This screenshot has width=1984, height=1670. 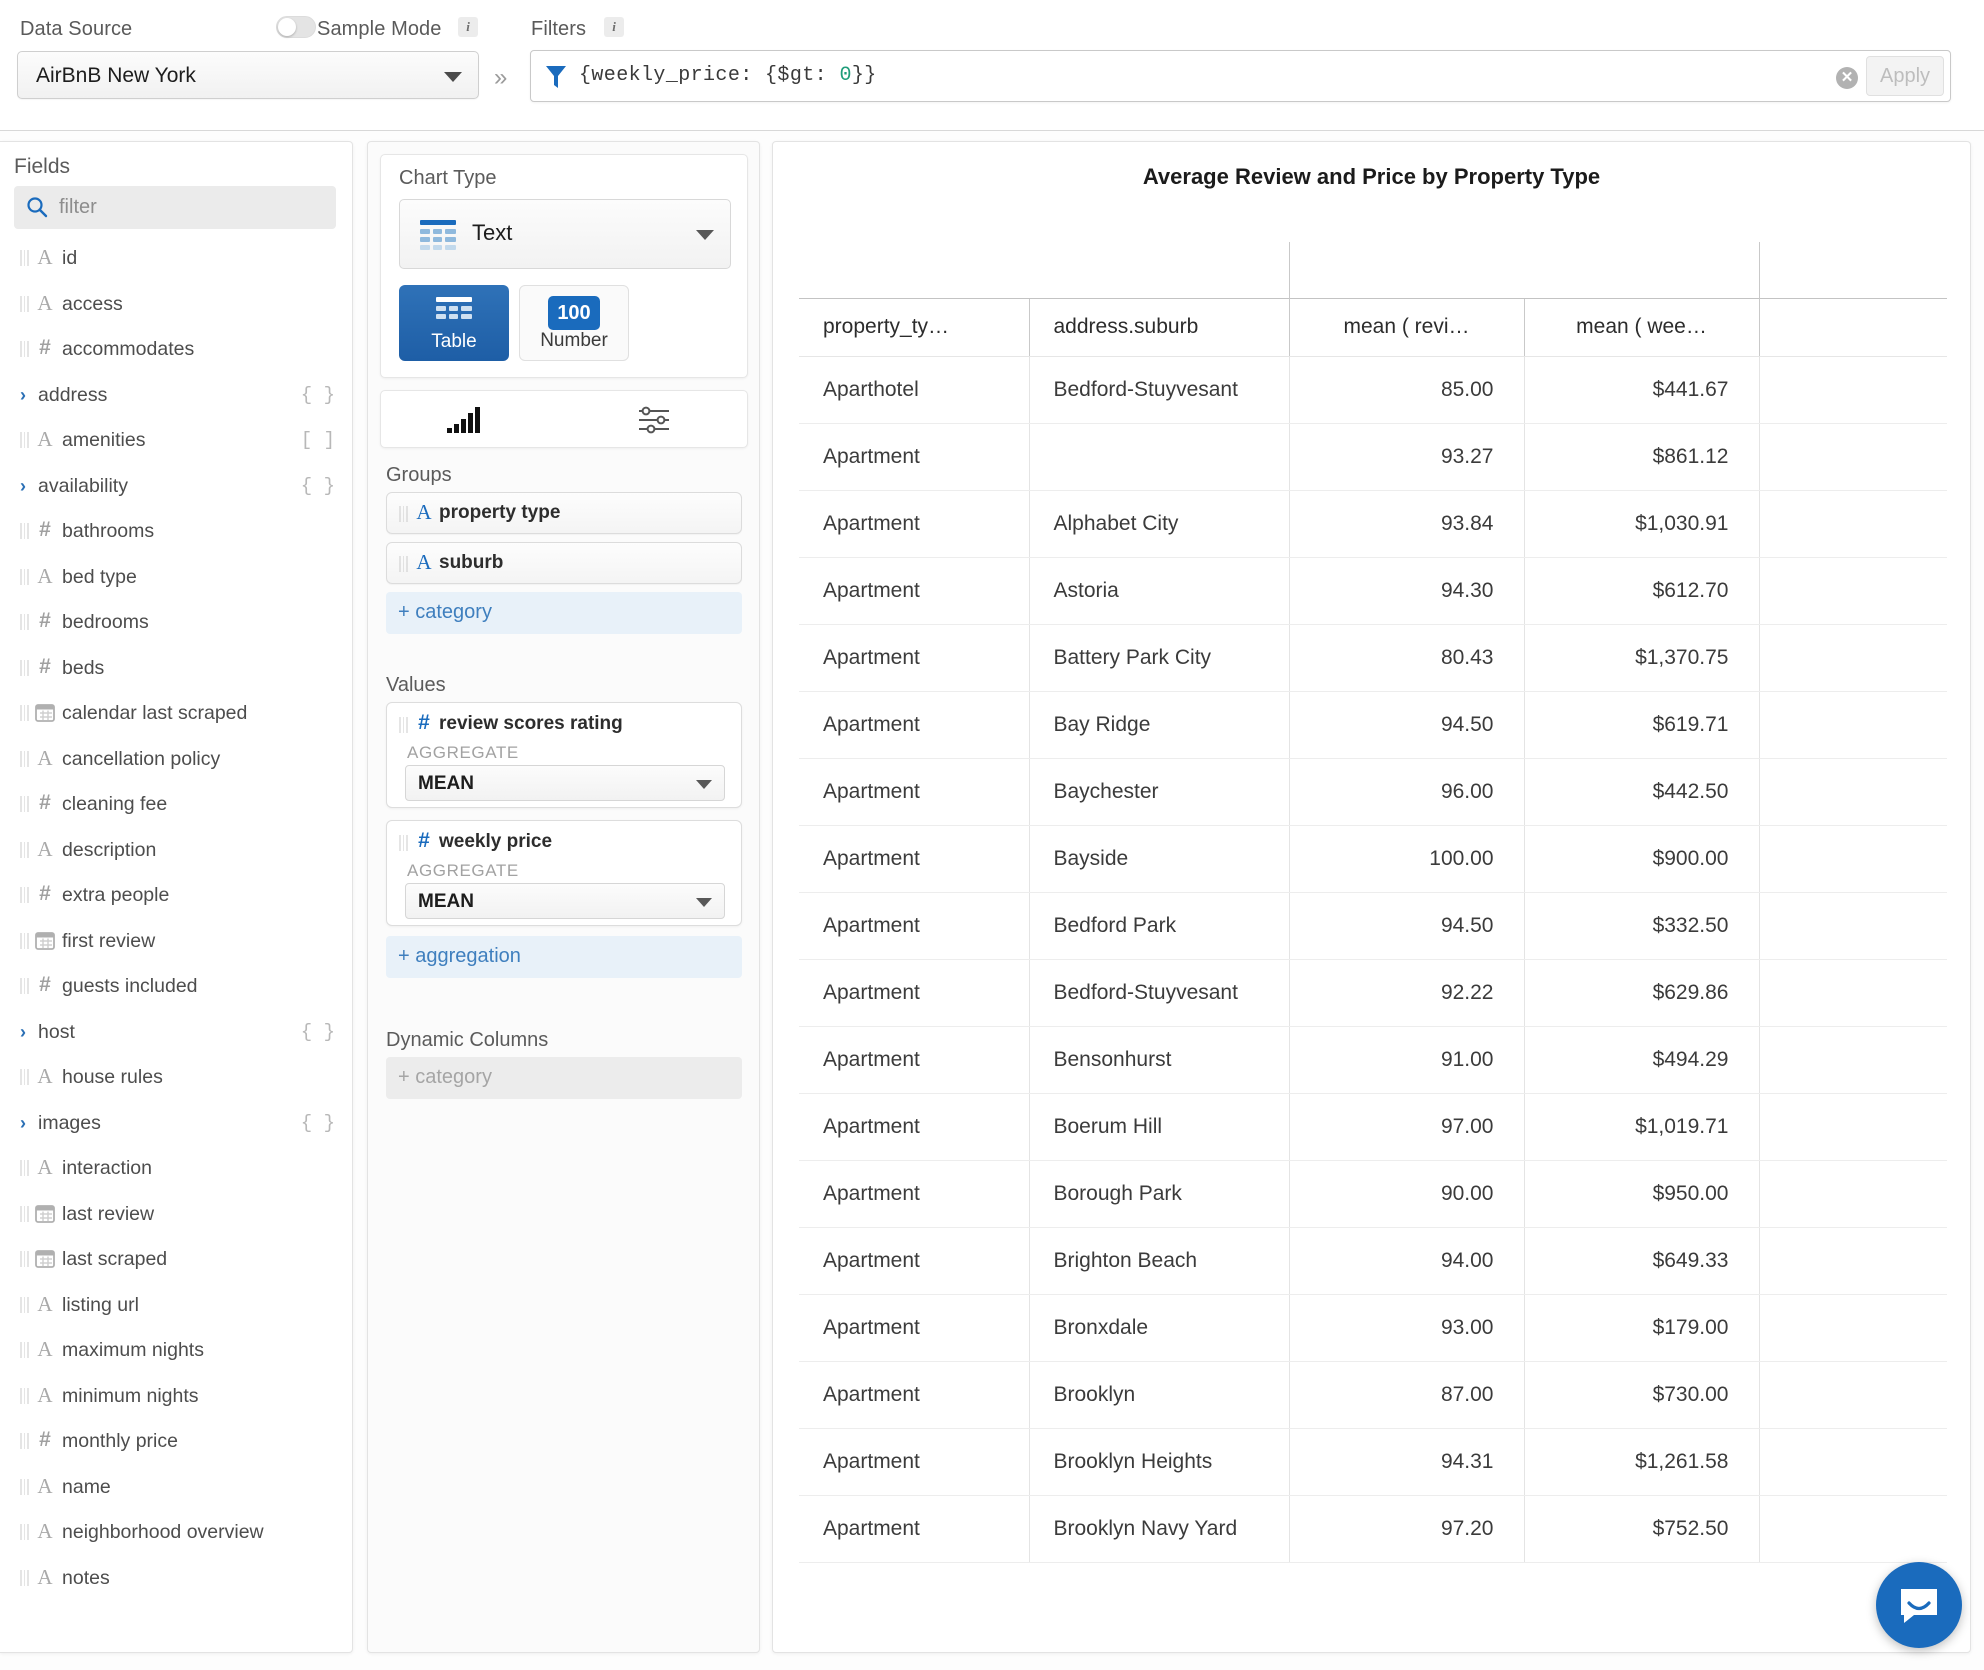 What do you see at coordinates (176, 350) in the screenshot?
I see `field-row: # accommodates` at bounding box center [176, 350].